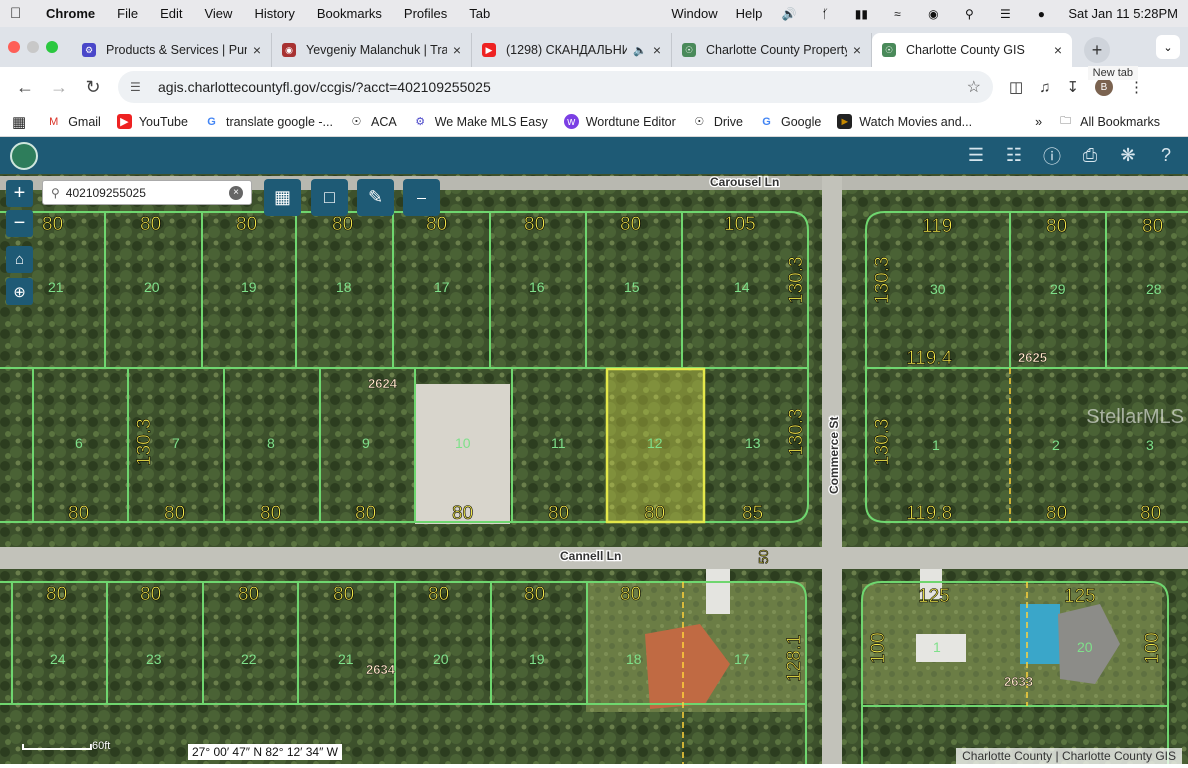 This screenshot has width=1188, height=768. I want to click on spotlight-search-icon: ⚲, so click(969, 14).